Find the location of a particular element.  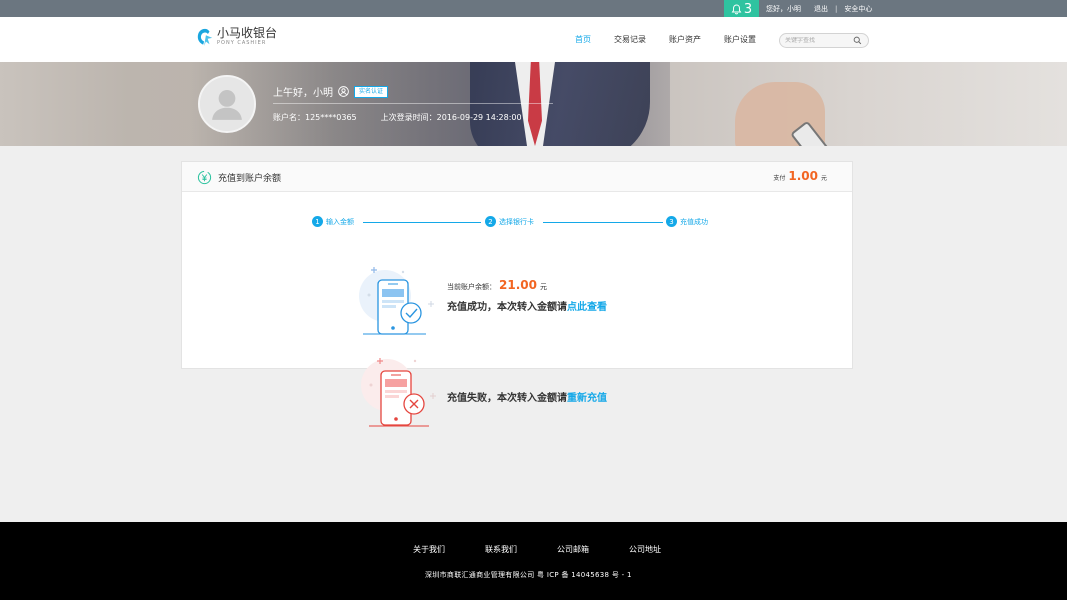

panel-title-text: 充值到账户余额 is located at coordinates (250, 179).